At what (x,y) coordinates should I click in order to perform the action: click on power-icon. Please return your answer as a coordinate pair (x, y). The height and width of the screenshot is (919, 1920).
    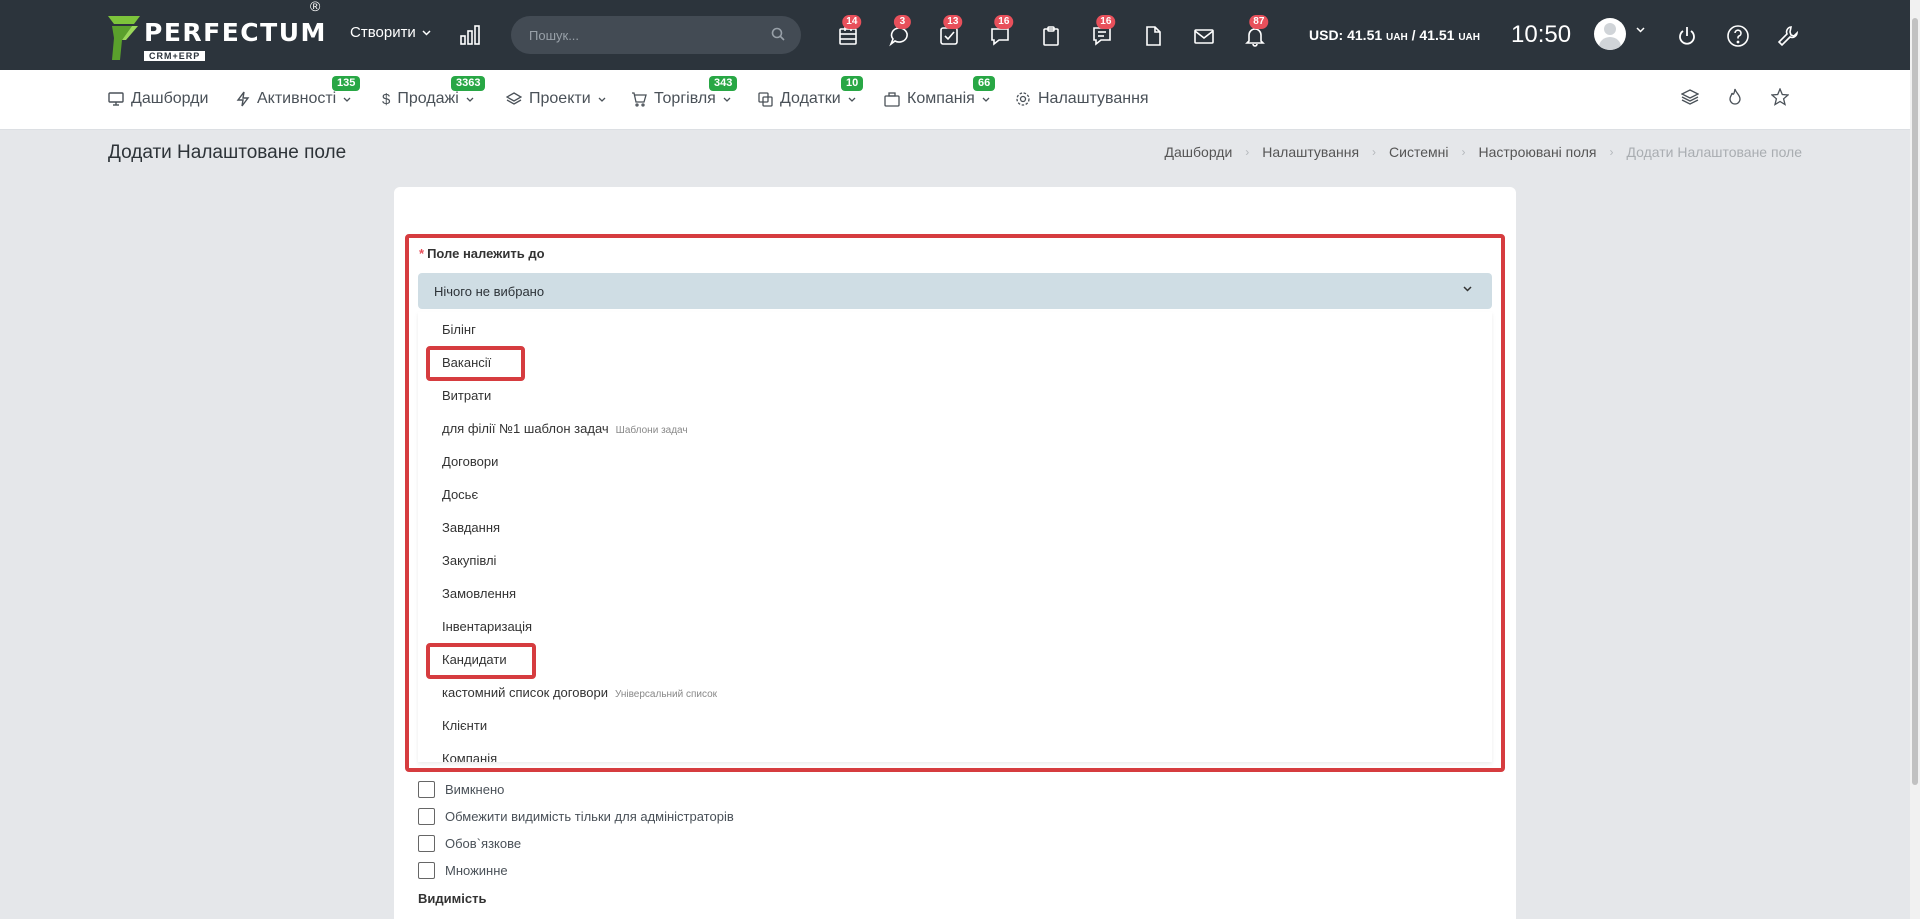
    Looking at the image, I should click on (1687, 36).